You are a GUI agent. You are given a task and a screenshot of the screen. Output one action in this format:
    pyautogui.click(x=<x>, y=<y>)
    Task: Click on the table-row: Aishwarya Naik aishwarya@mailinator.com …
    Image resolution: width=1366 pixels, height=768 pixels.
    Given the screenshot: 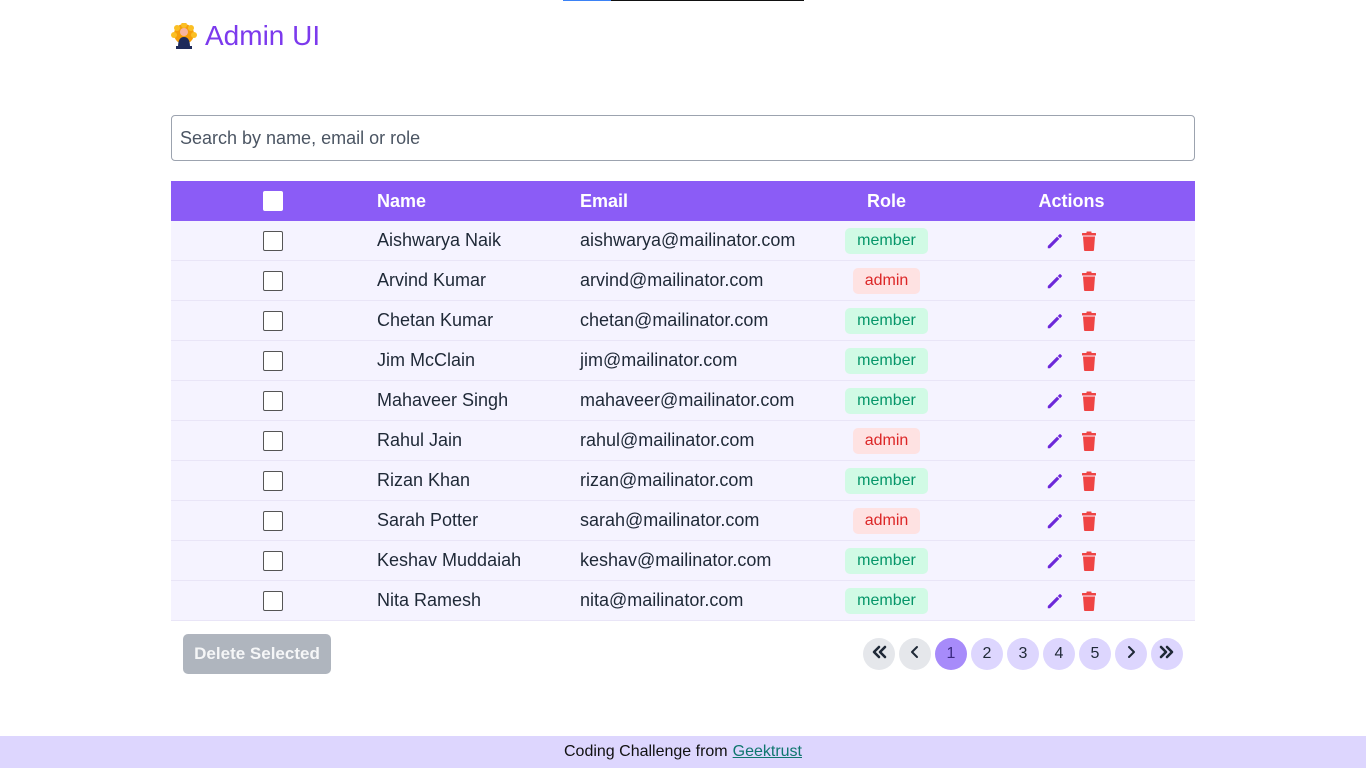 What is the action you would take?
    pyautogui.click(x=683, y=241)
    